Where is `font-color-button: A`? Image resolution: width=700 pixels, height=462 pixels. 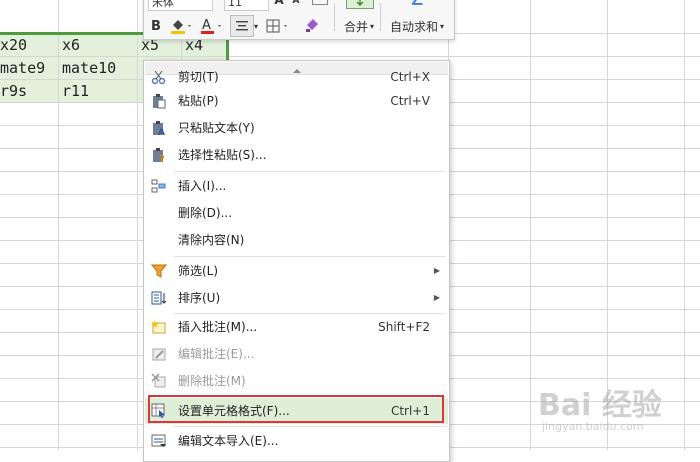
font-color-button: A is located at coordinates (211, 26).